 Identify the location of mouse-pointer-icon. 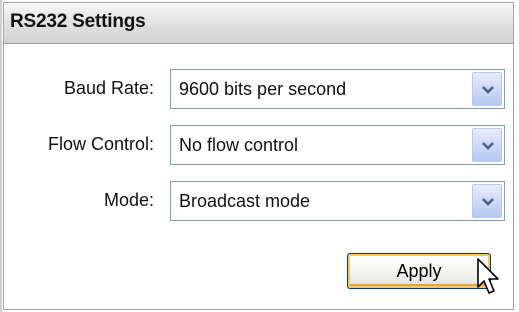
(488, 276).